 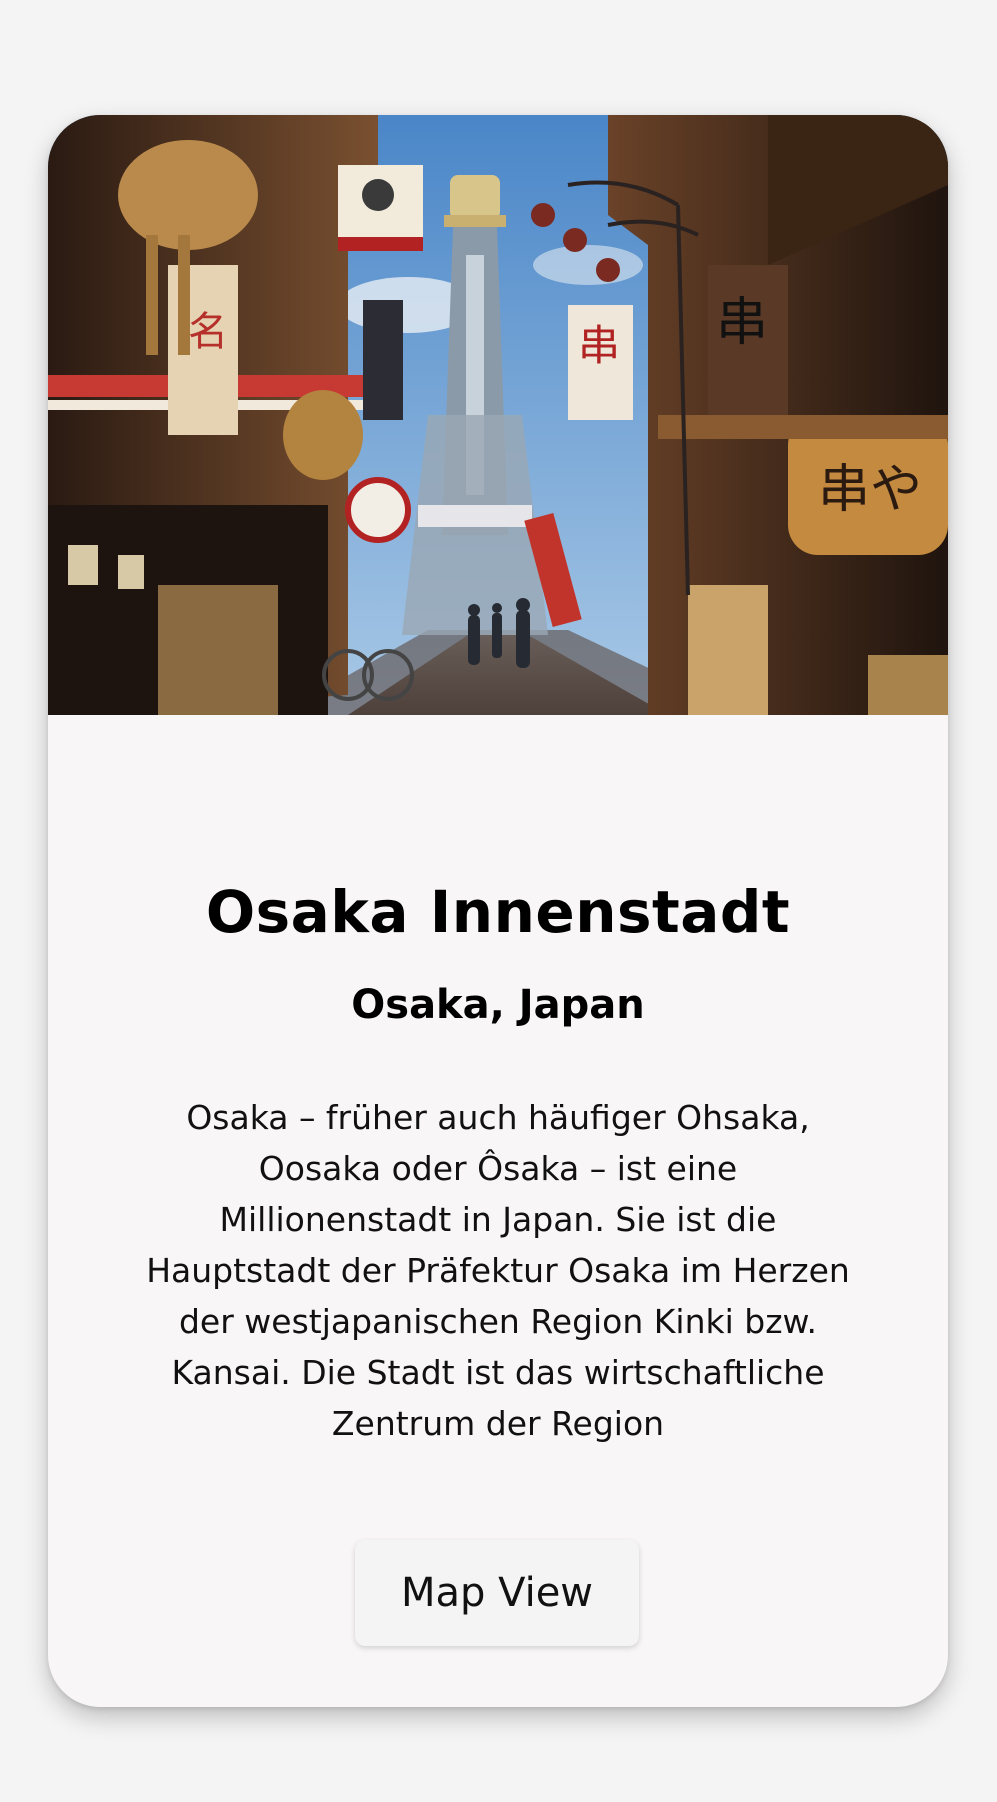 What do you see at coordinates (870, 490) in the screenshot?
I see `svg-text: 串や` at bounding box center [870, 490].